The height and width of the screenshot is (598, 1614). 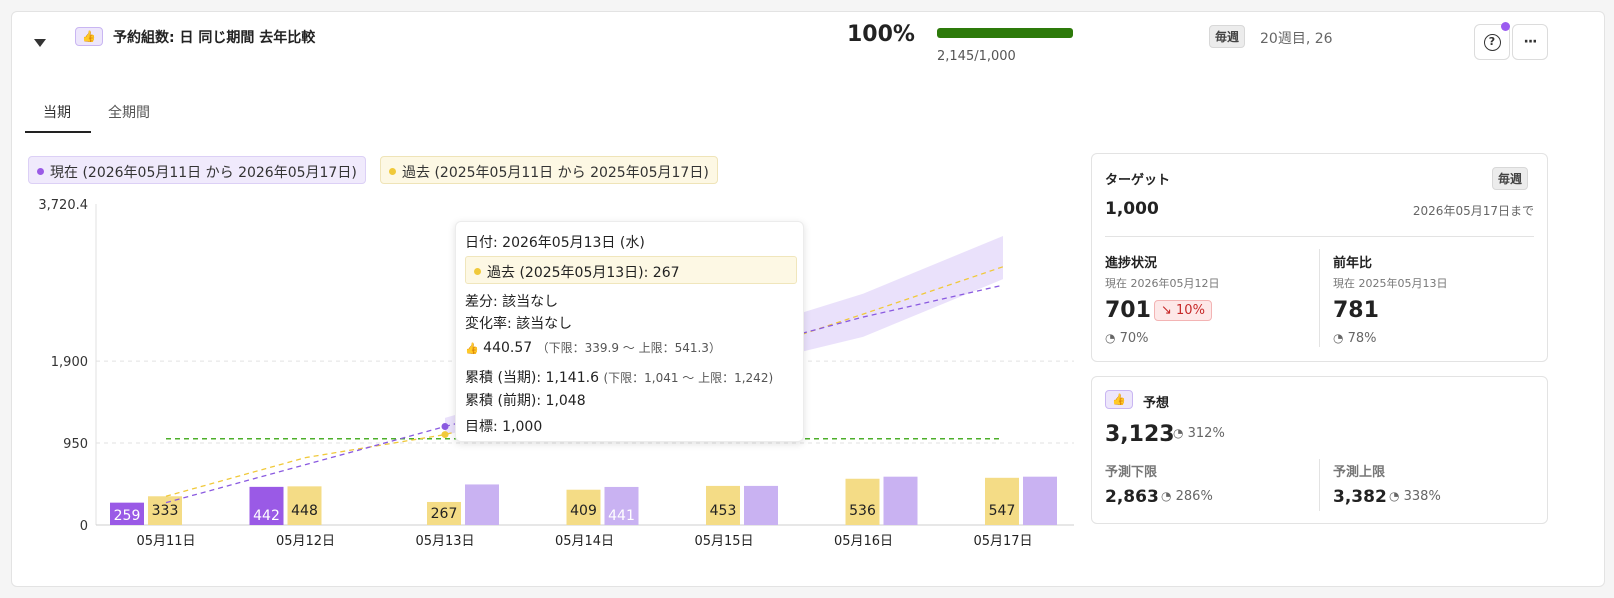 I want to click on x-tick-label: 05月11日, so click(x=165, y=541).